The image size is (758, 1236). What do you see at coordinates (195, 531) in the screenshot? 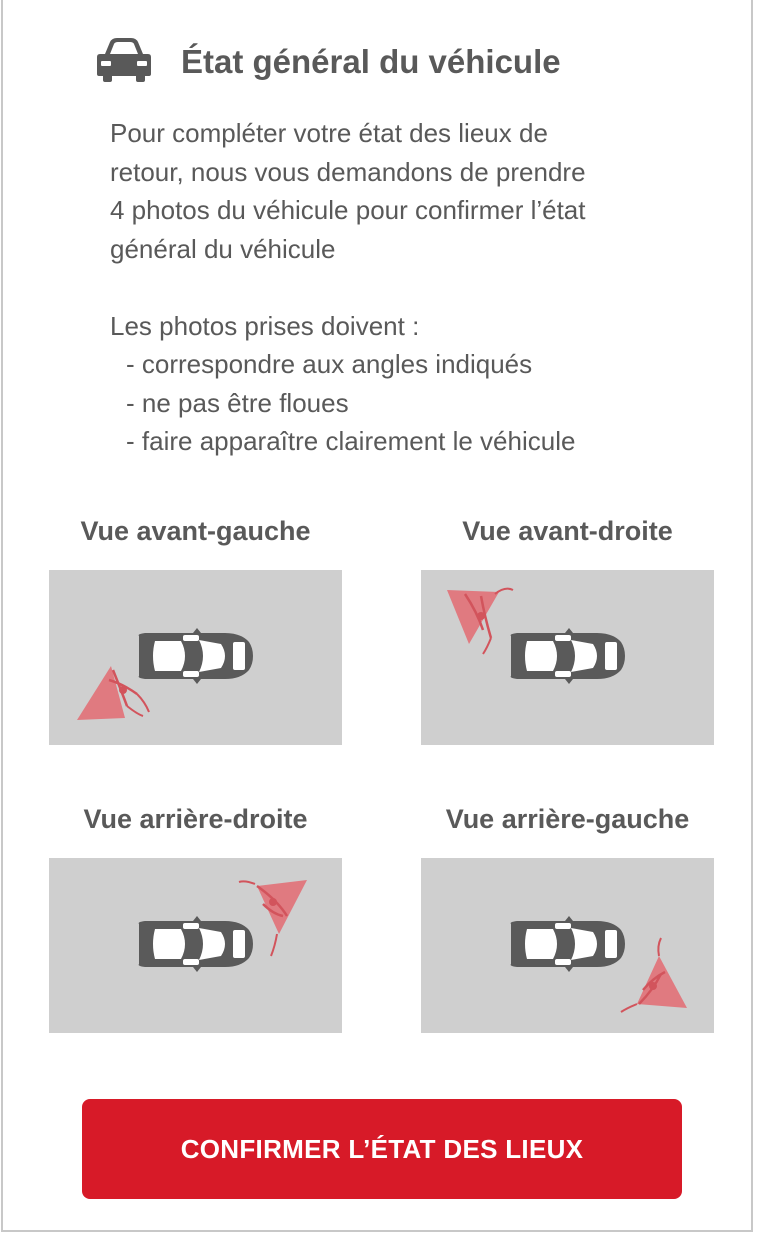
I see `photo-slot-label: Vue avant-gauche` at bounding box center [195, 531].